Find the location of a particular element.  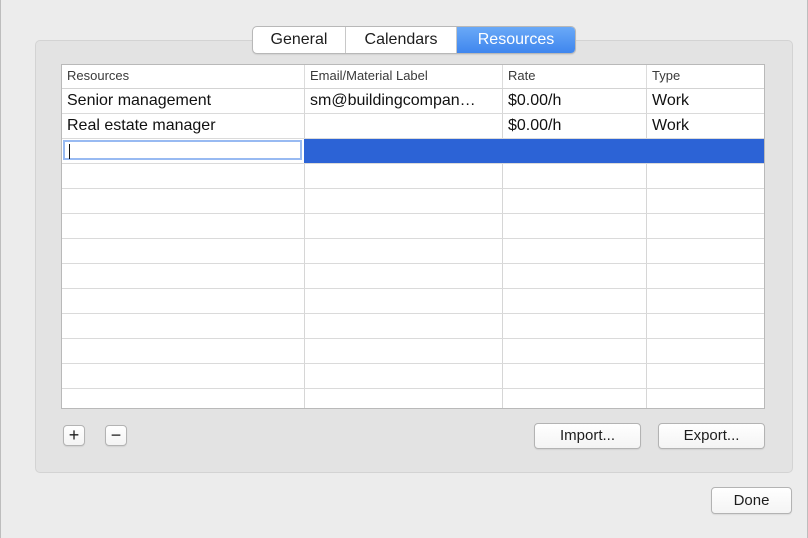

resource-name-cell is located at coordinates (183, 151).